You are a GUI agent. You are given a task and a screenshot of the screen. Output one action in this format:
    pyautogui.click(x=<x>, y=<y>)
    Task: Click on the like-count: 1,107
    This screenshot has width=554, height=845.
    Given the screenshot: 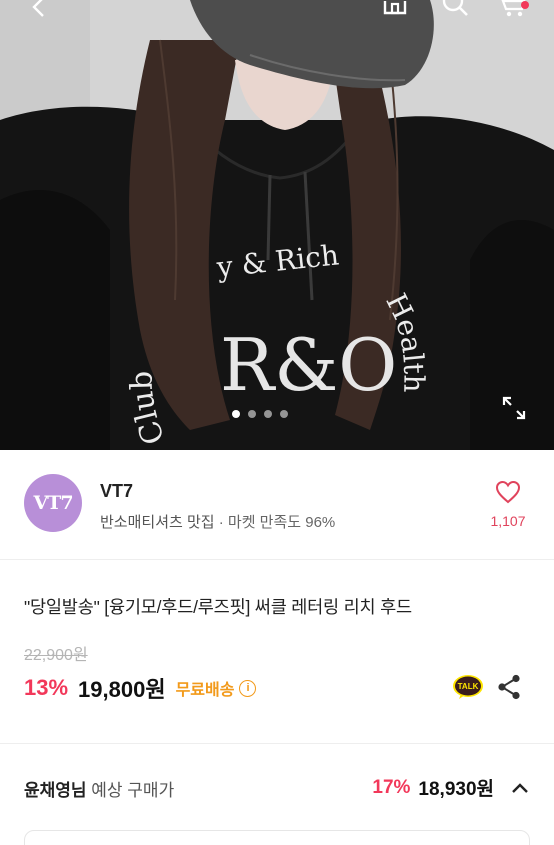 What is the action you would take?
    pyautogui.click(x=508, y=521)
    